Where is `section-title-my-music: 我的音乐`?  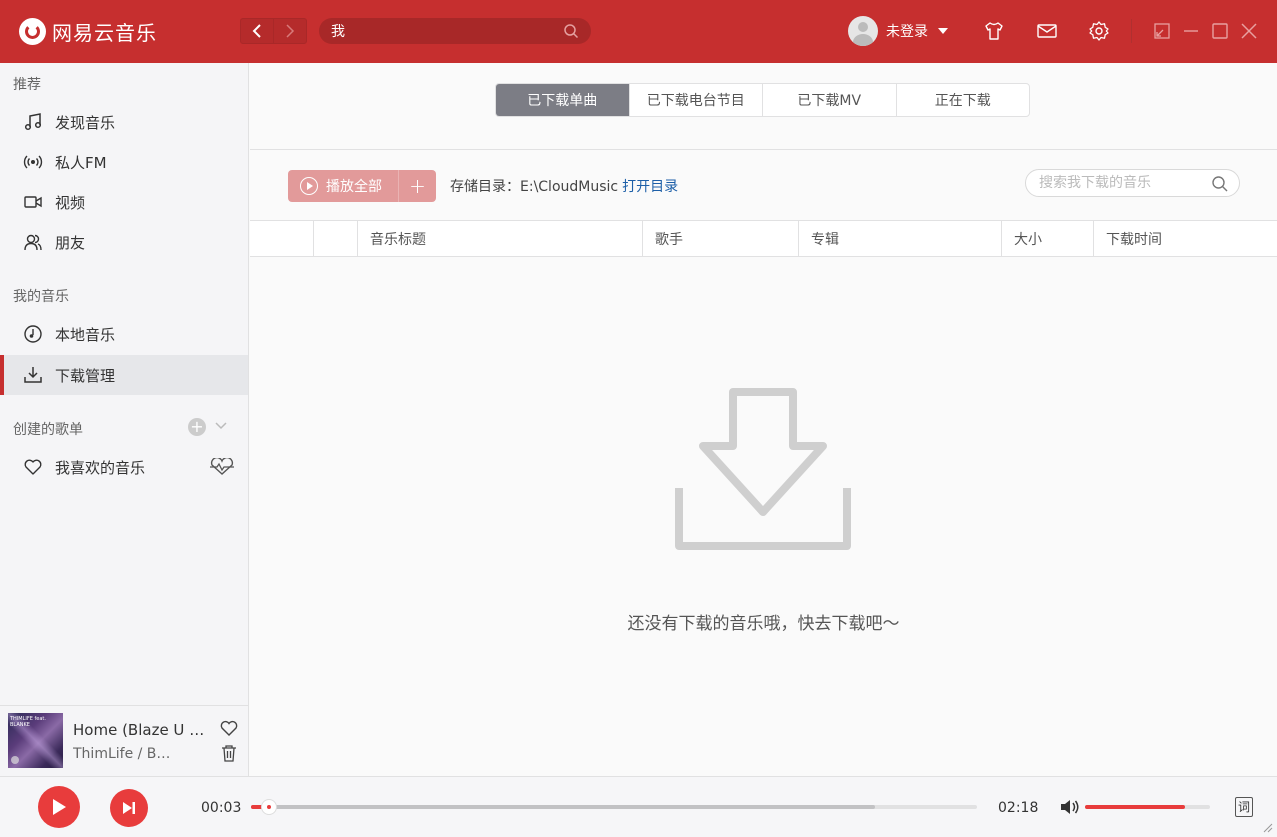 section-title-my-music: 我的音乐 is located at coordinates (41, 297).